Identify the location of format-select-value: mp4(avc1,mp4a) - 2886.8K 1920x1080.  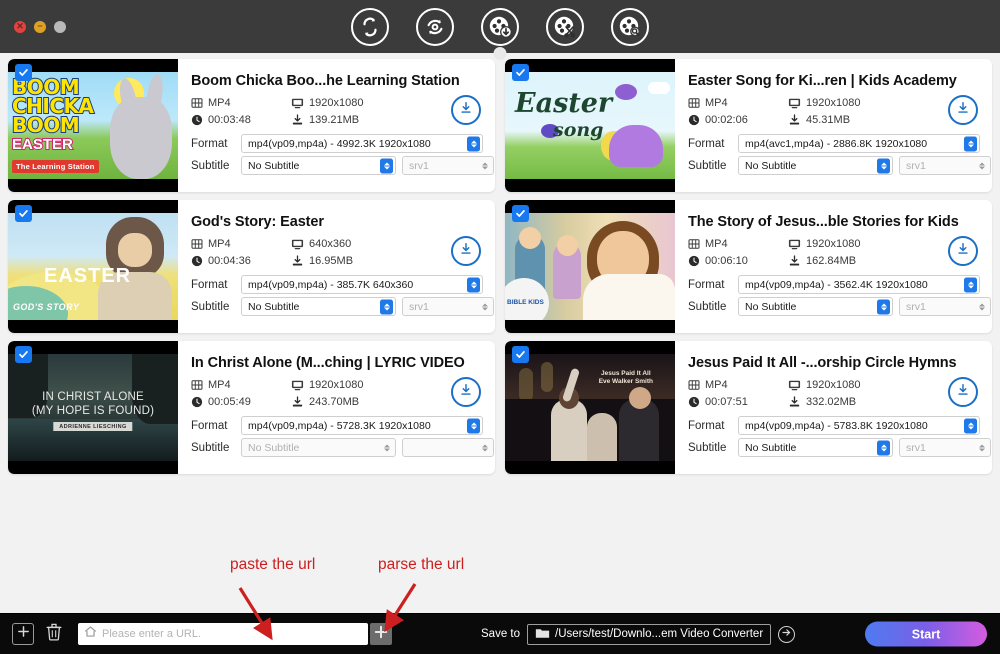
(836, 143).